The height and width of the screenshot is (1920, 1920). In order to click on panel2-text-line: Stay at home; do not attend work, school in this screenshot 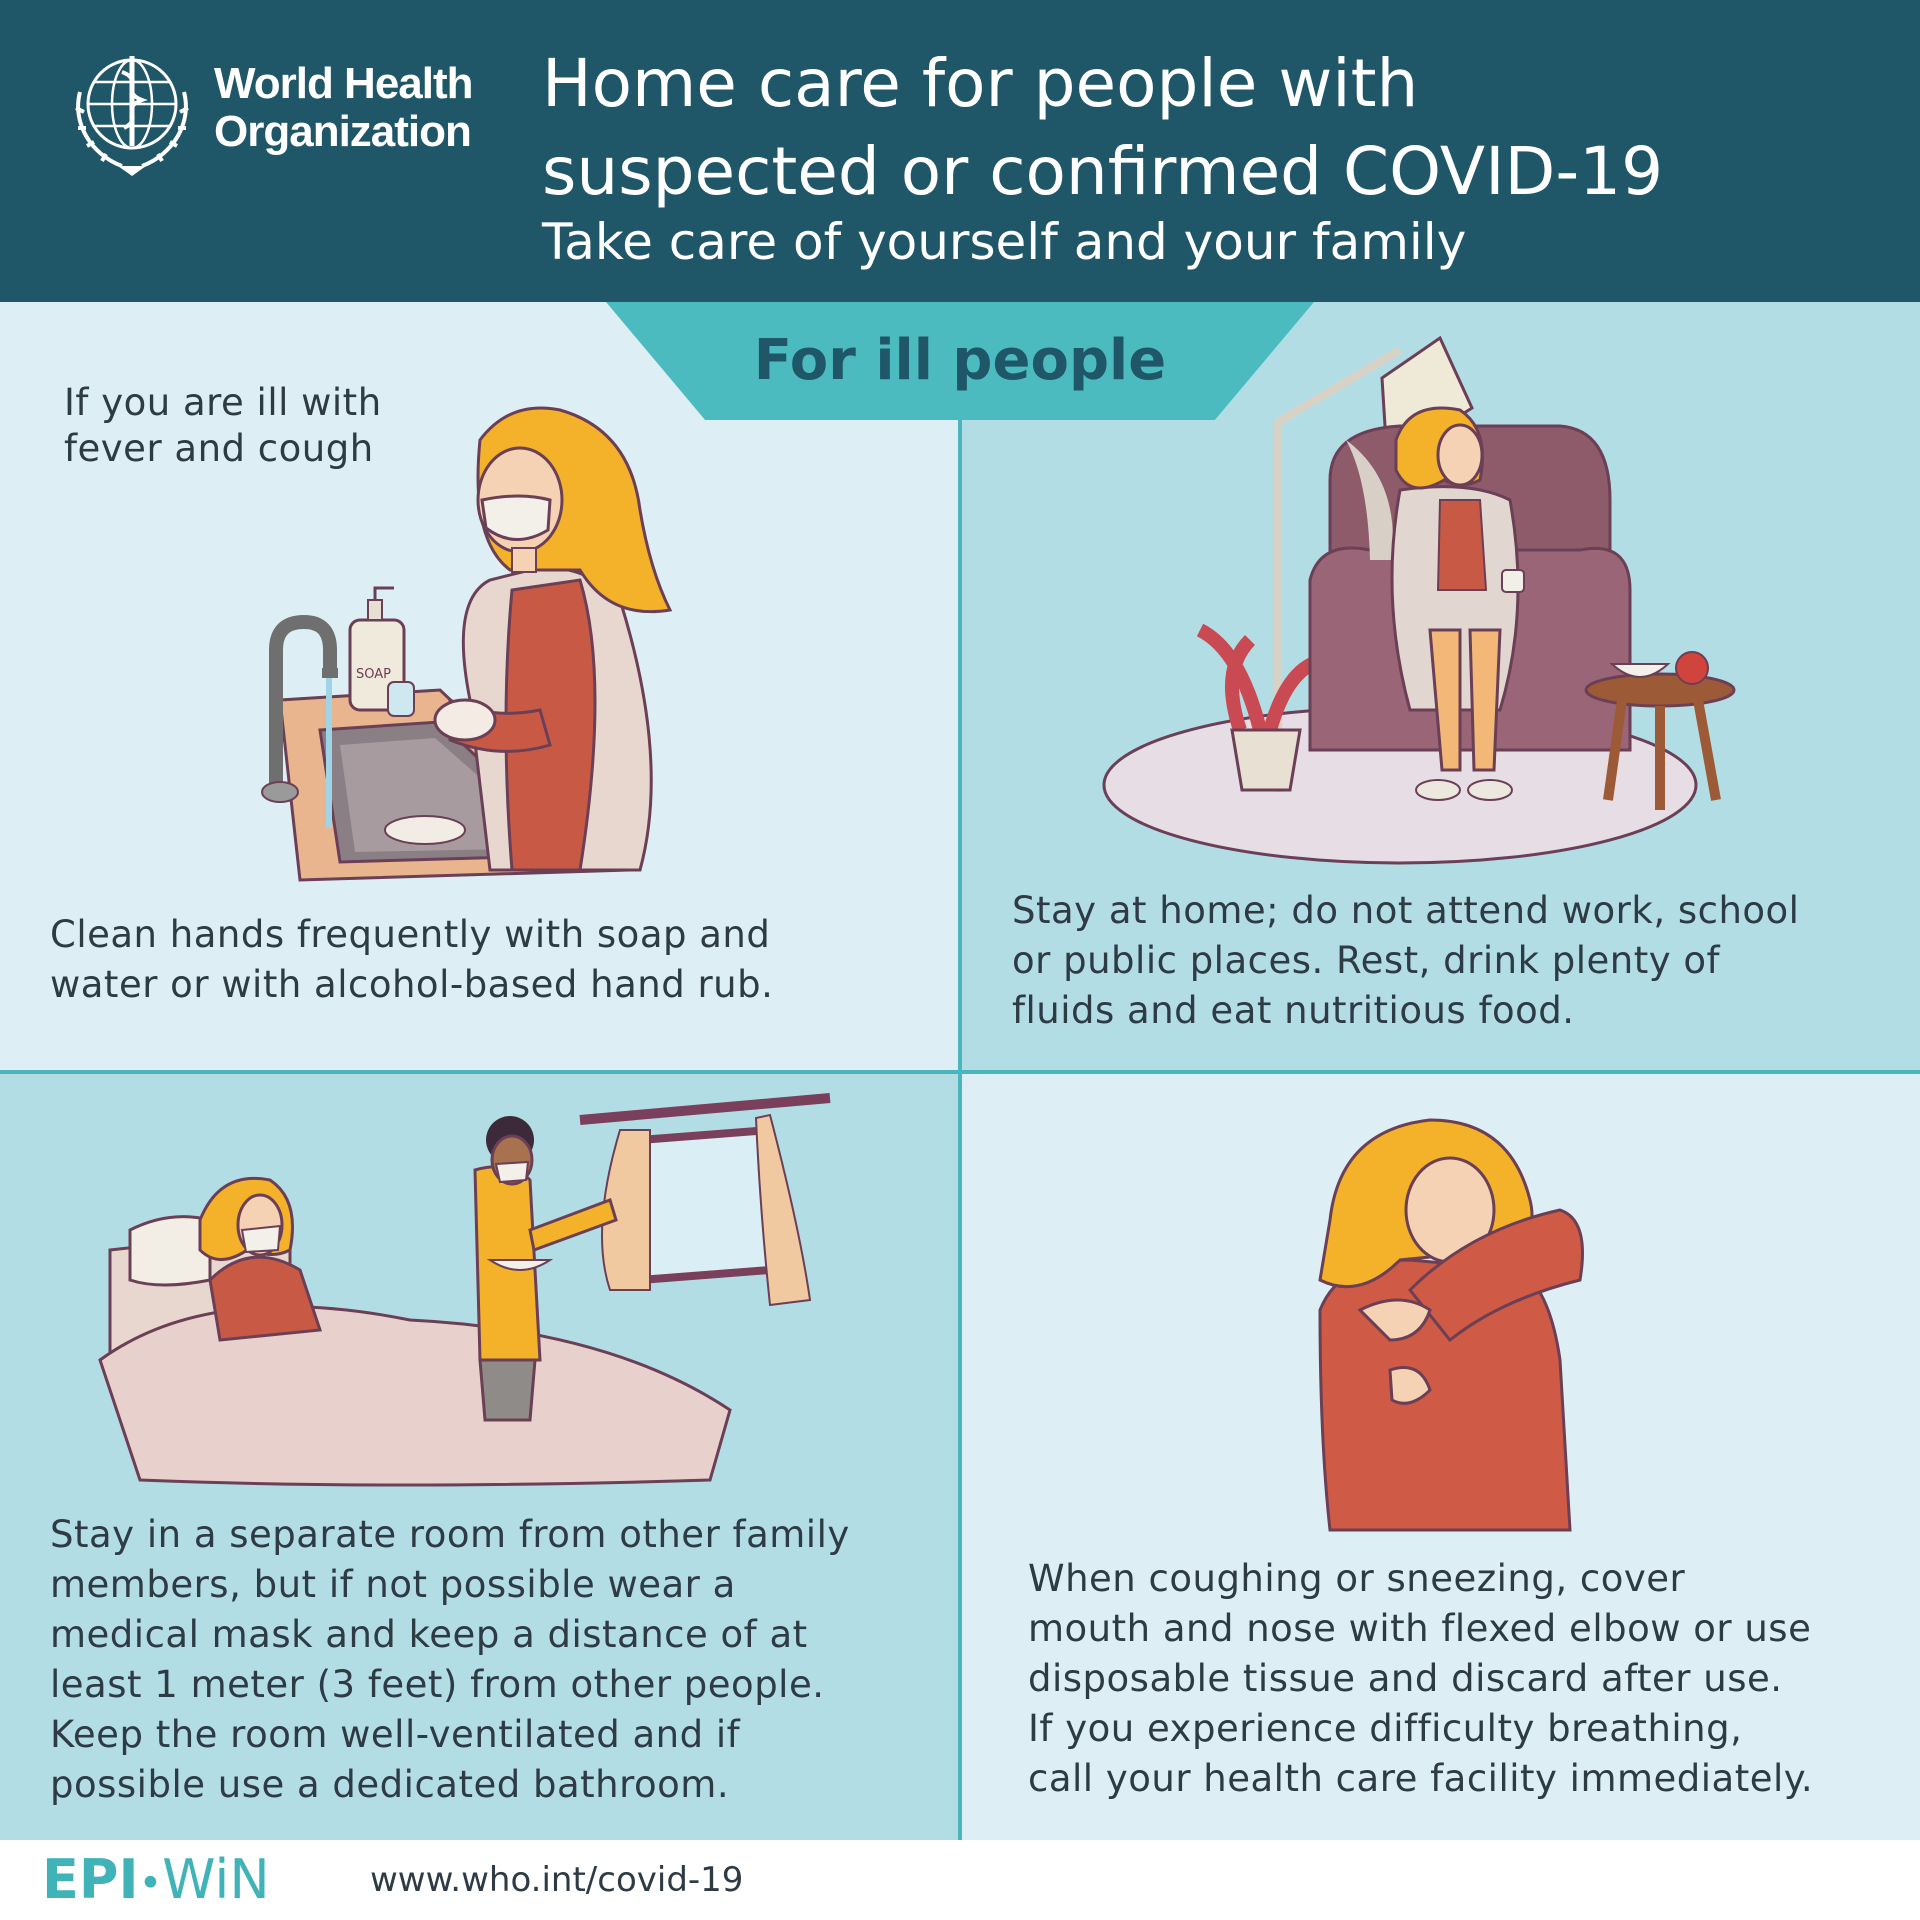, I will do `click(1406, 910)`.